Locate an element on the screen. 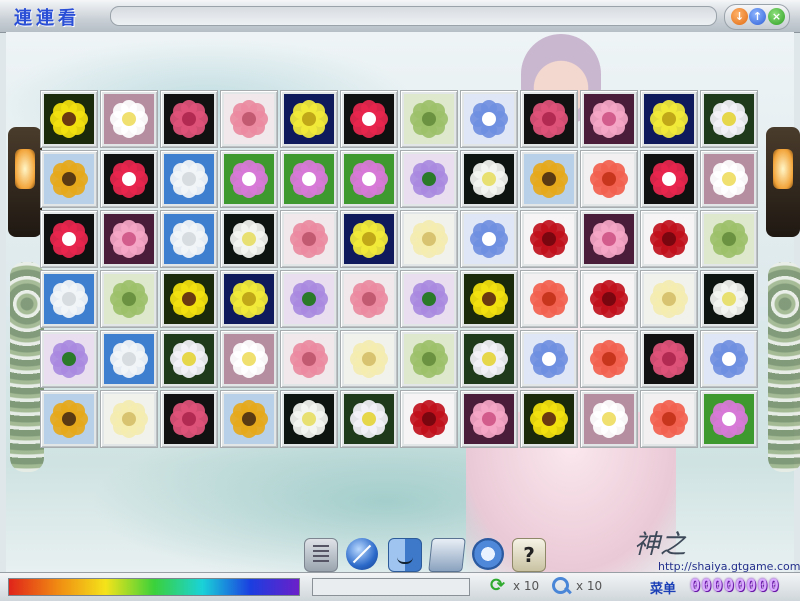  white-rose-icon is located at coordinates (189, 239).